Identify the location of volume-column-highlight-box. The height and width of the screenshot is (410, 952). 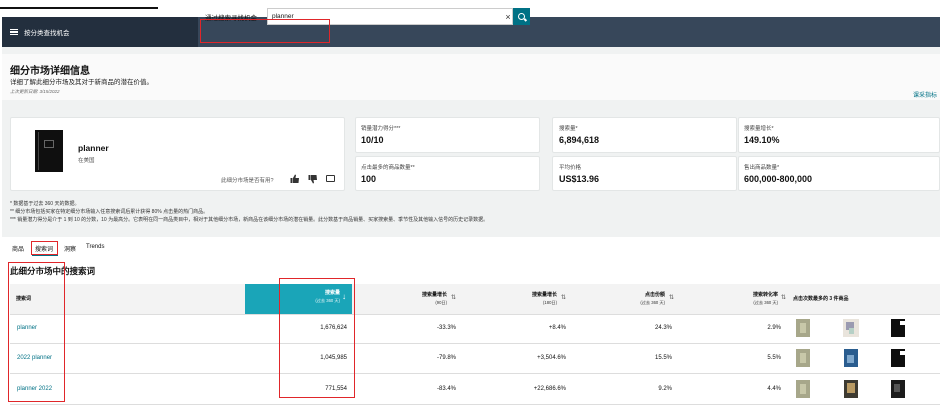
(317, 338).